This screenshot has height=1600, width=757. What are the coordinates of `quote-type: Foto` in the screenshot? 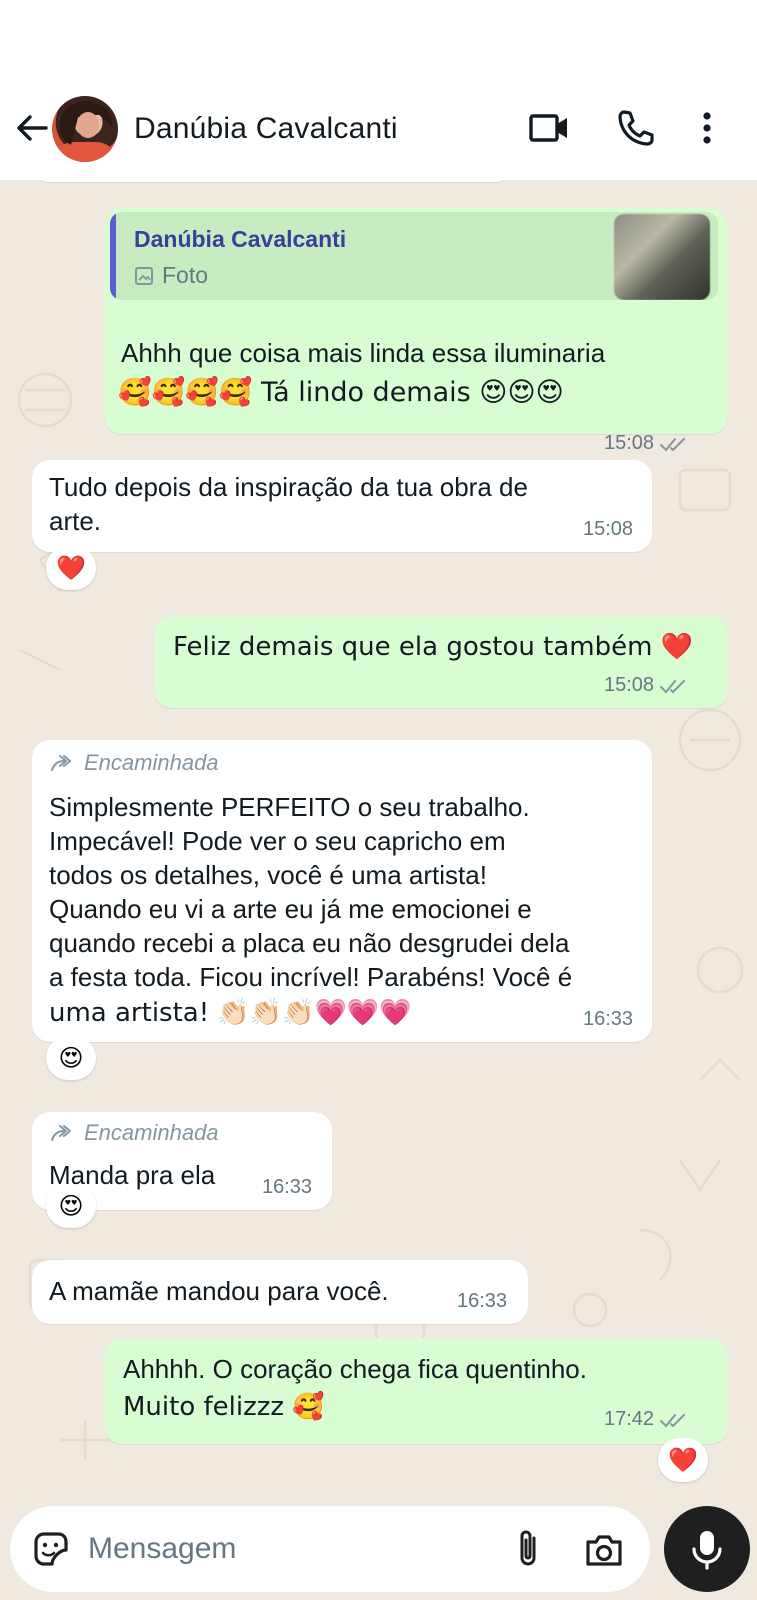 It's located at (171, 275).